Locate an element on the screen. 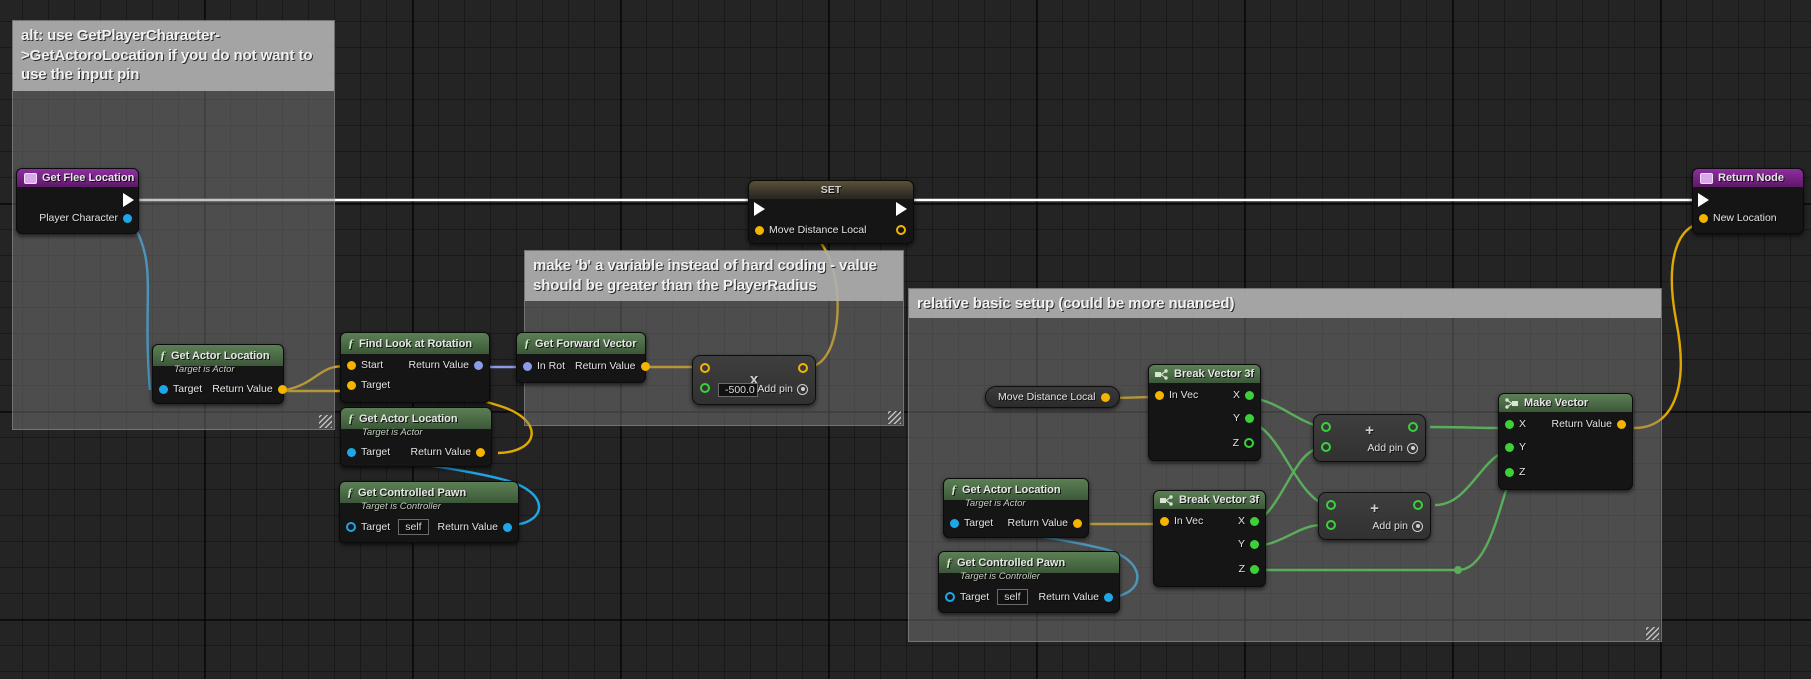  start-in-pin-icon is located at coordinates (351, 365).